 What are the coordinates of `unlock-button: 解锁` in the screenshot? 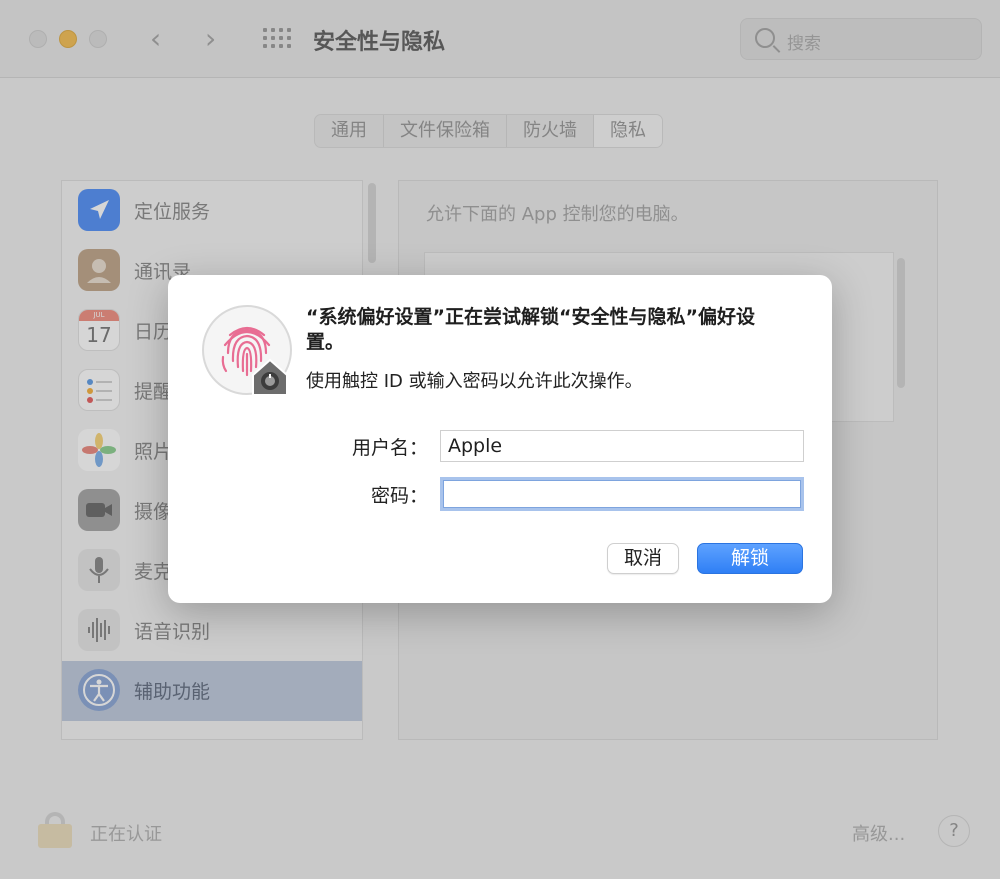 It's located at (750, 558).